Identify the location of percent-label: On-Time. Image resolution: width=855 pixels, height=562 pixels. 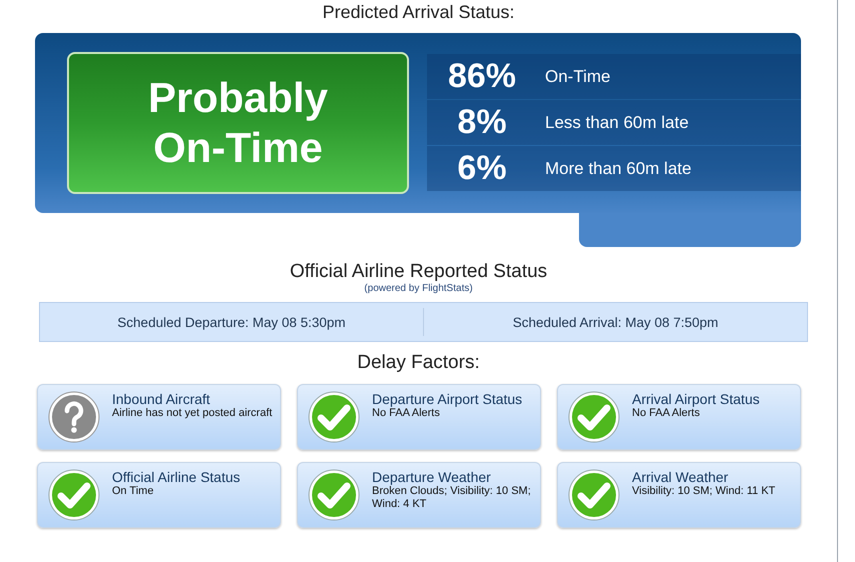
(577, 76).